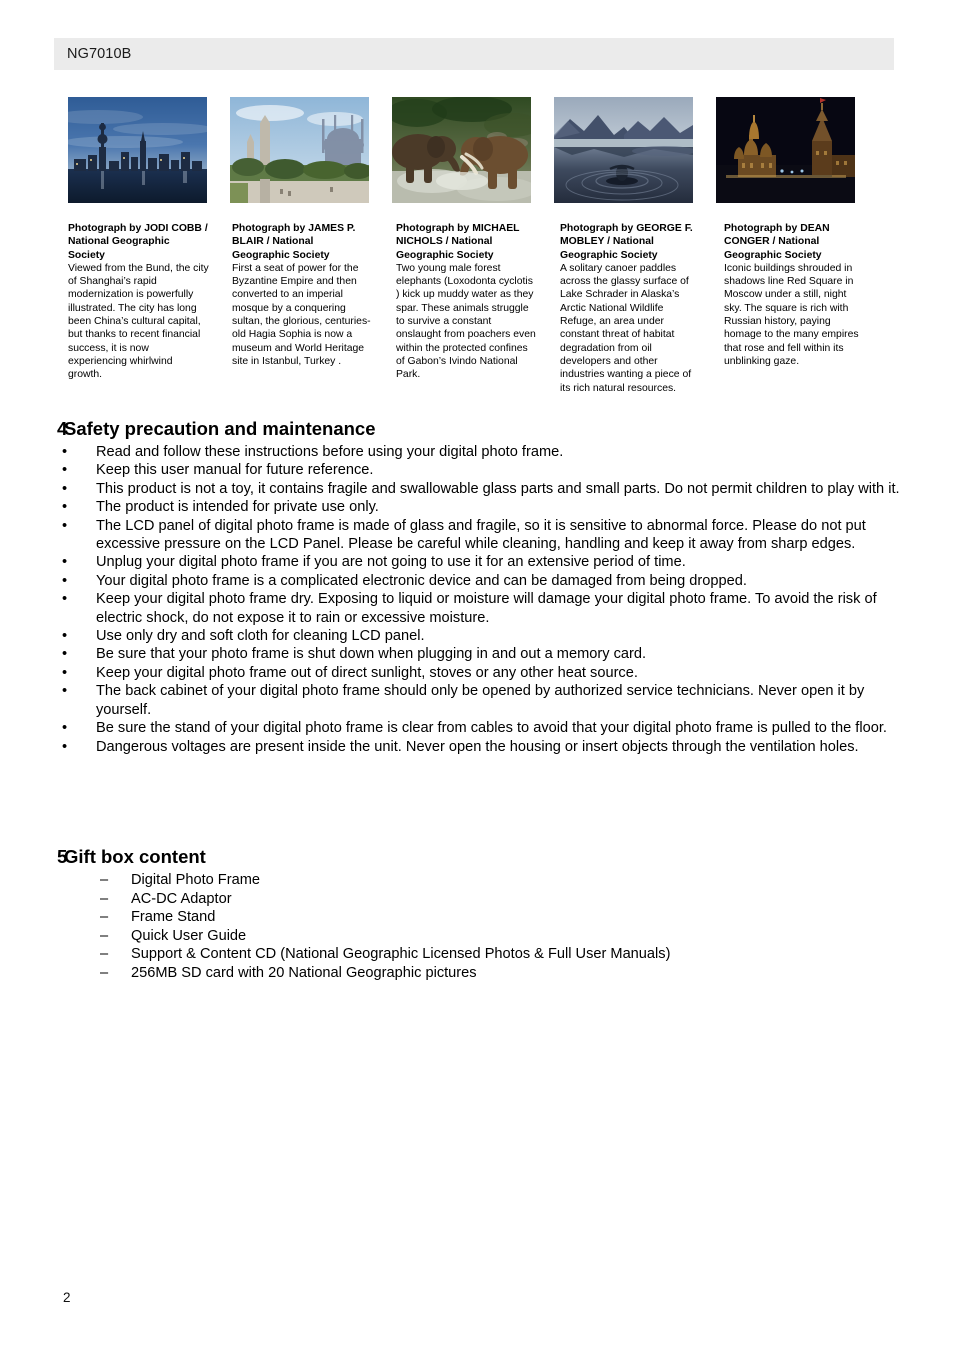 This screenshot has height=1354, width=954. I want to click on list-item-text: Quick User Guide, so click(189, 935).